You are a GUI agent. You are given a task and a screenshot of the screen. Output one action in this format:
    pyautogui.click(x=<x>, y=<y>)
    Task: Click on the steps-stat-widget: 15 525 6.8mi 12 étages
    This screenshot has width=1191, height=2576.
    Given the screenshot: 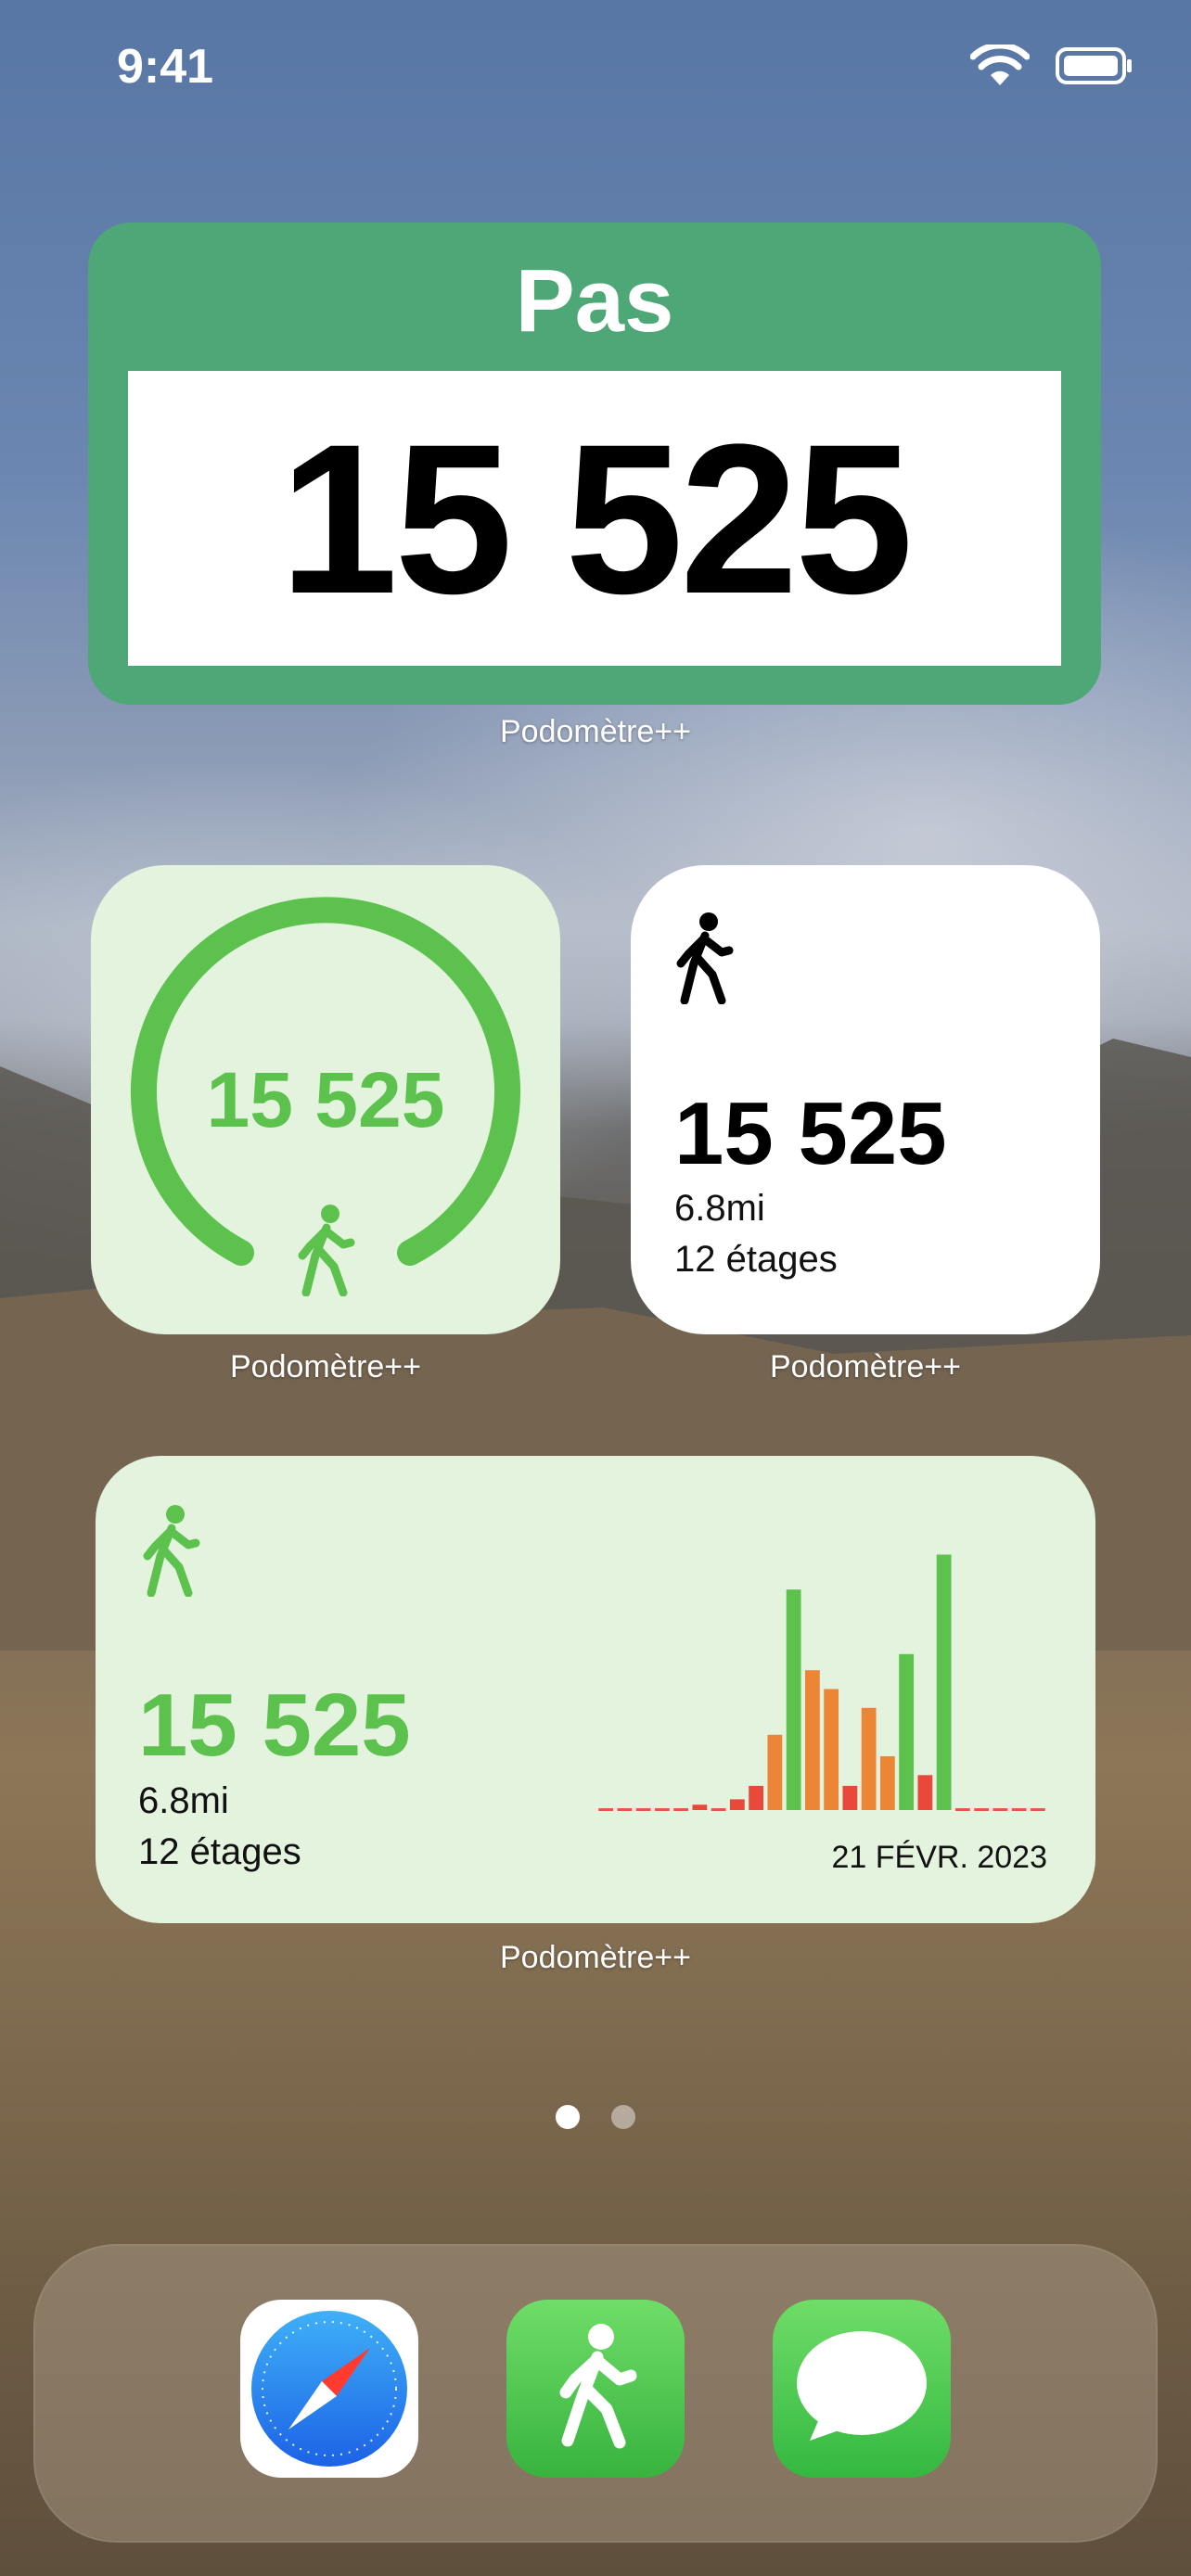 What is the action you would take?
    pyautogui.click(x=866, y=1099)
    